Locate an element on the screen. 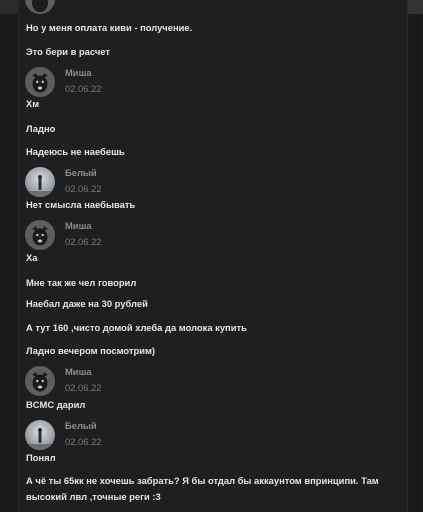 The height and width of the screenshot is (512, 423). message-text: Понял is located at coordinates (41, 457).